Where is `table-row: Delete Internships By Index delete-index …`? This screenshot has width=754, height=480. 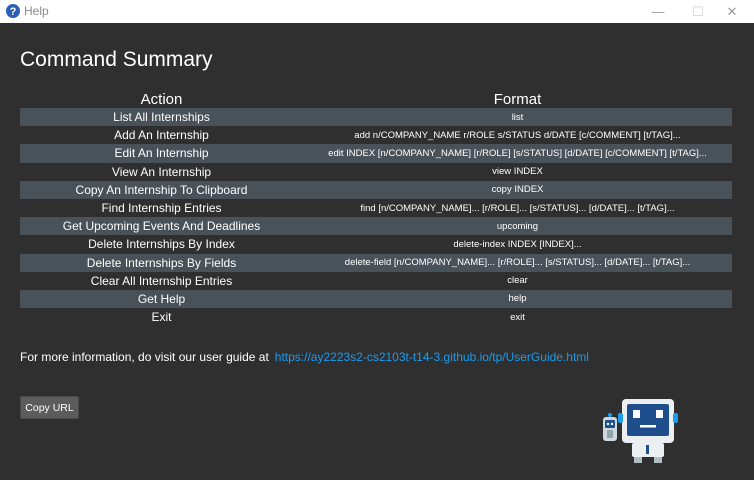 table-row: Delete Internships By Index delete-index … is located at coordinates (376, 244).